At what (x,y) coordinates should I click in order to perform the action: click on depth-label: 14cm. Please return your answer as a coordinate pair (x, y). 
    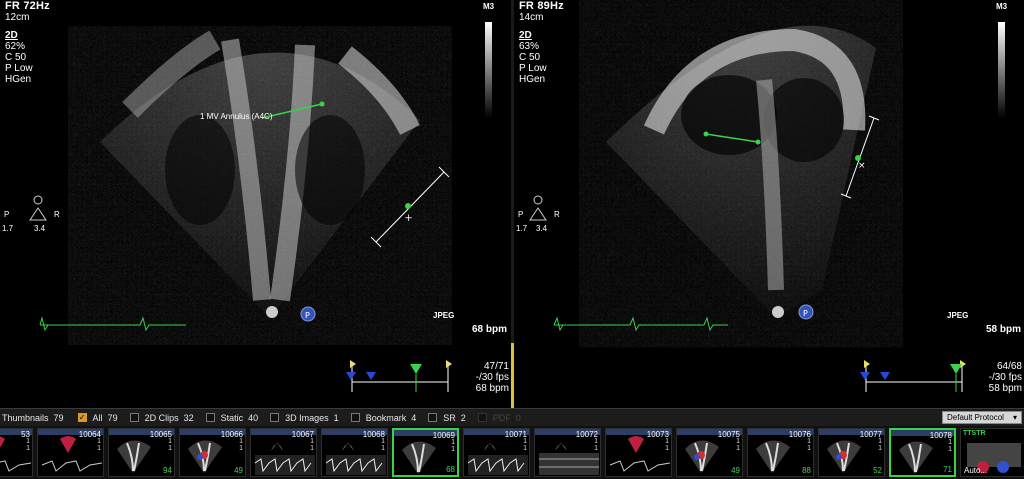
    Looking at the image, I should click on (531, 17).